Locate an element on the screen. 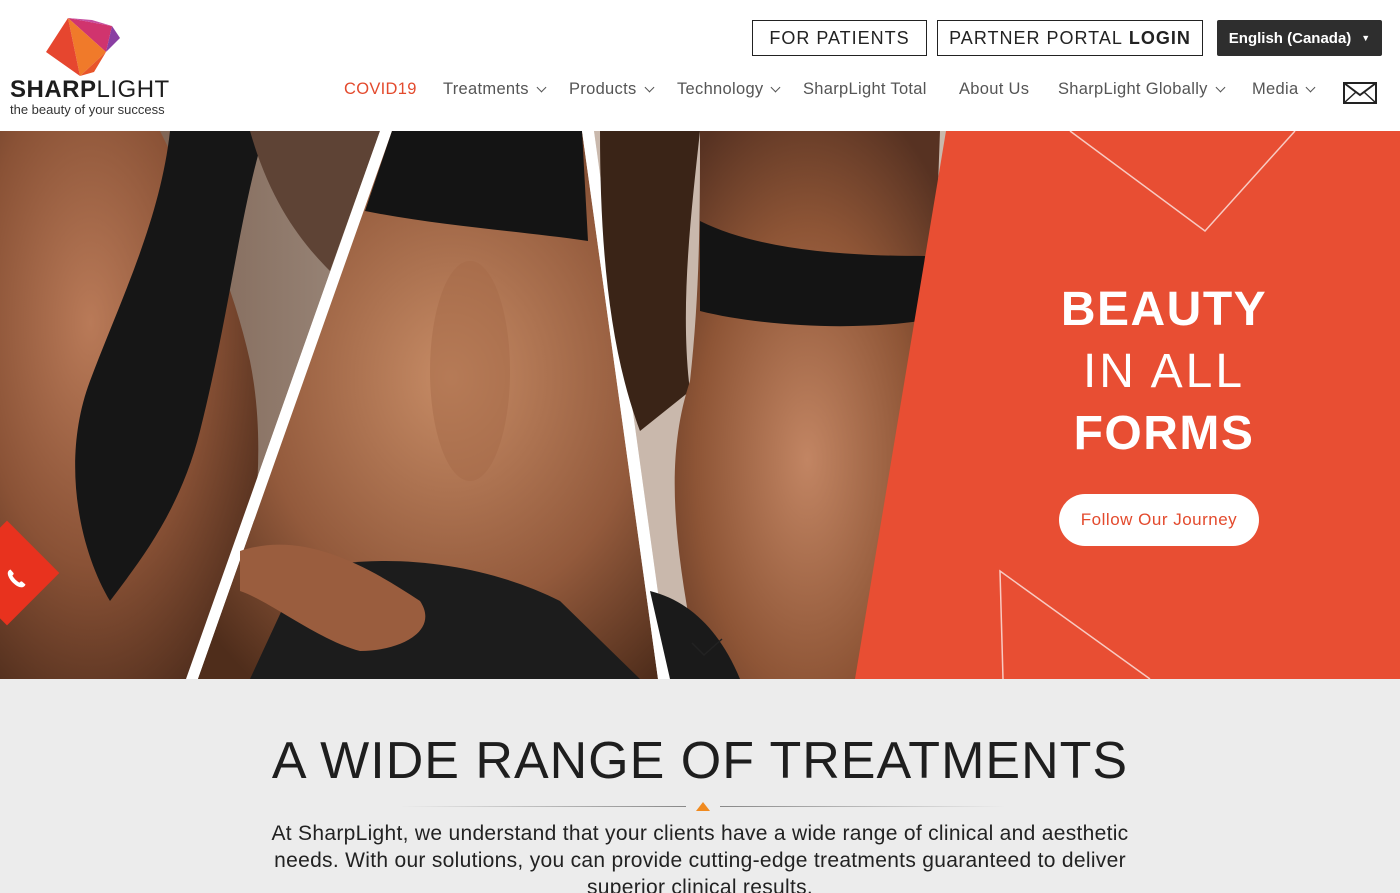 The image size is (1400, 893). logo-wordmark: SHARPLIGHT is located at coordinates (90, 89).